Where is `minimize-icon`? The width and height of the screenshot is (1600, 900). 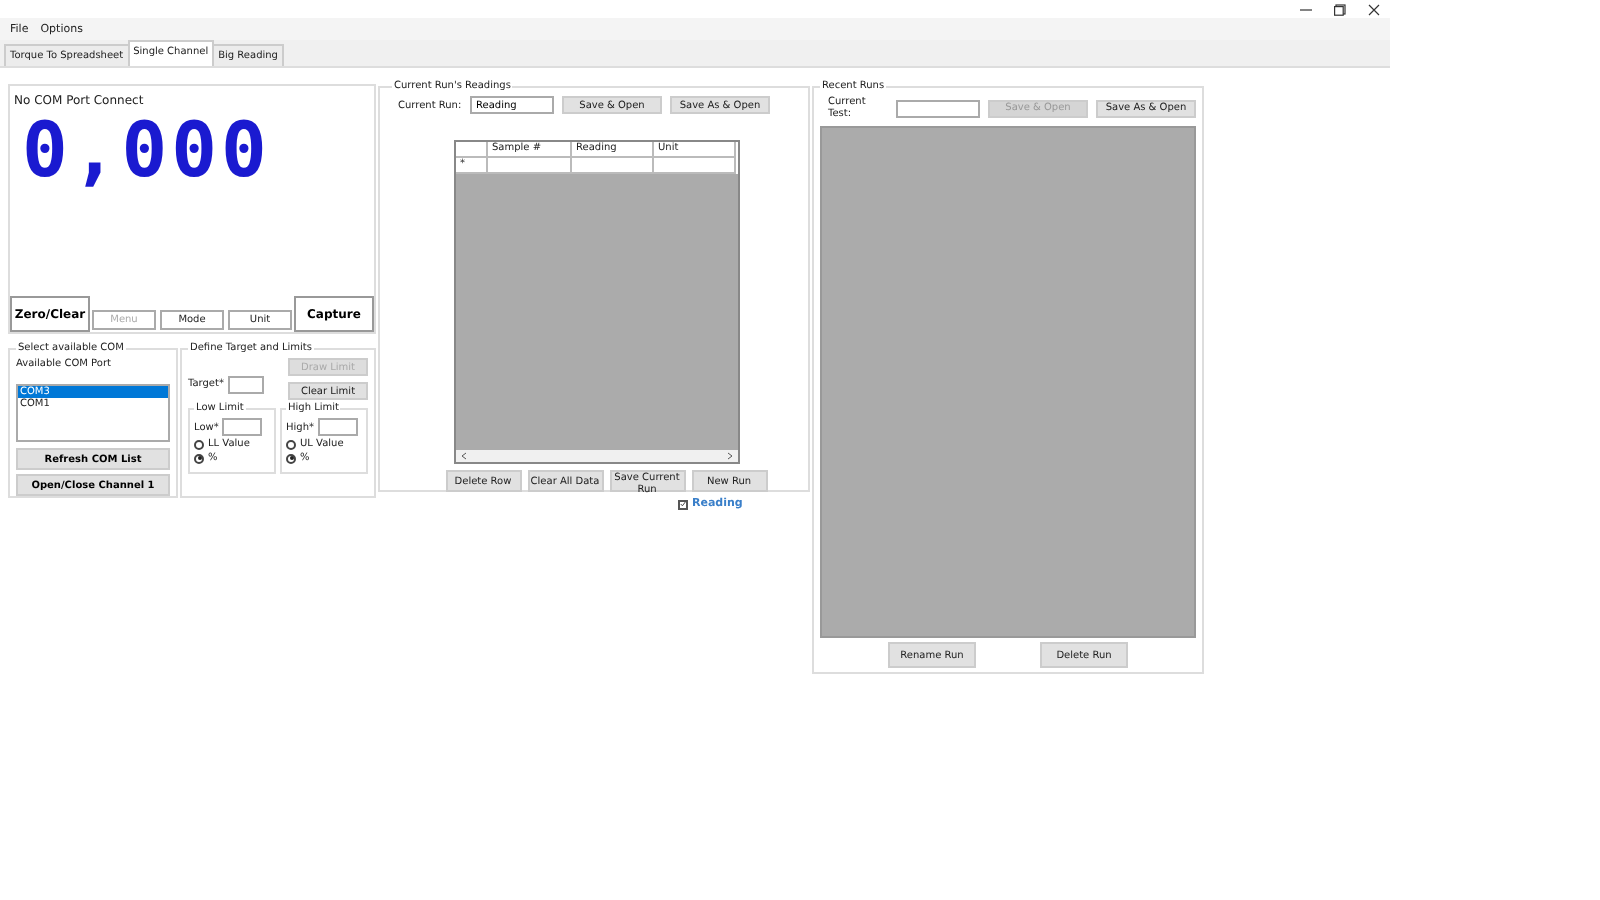
minimize-icon is located at coordinates (1306, 9).